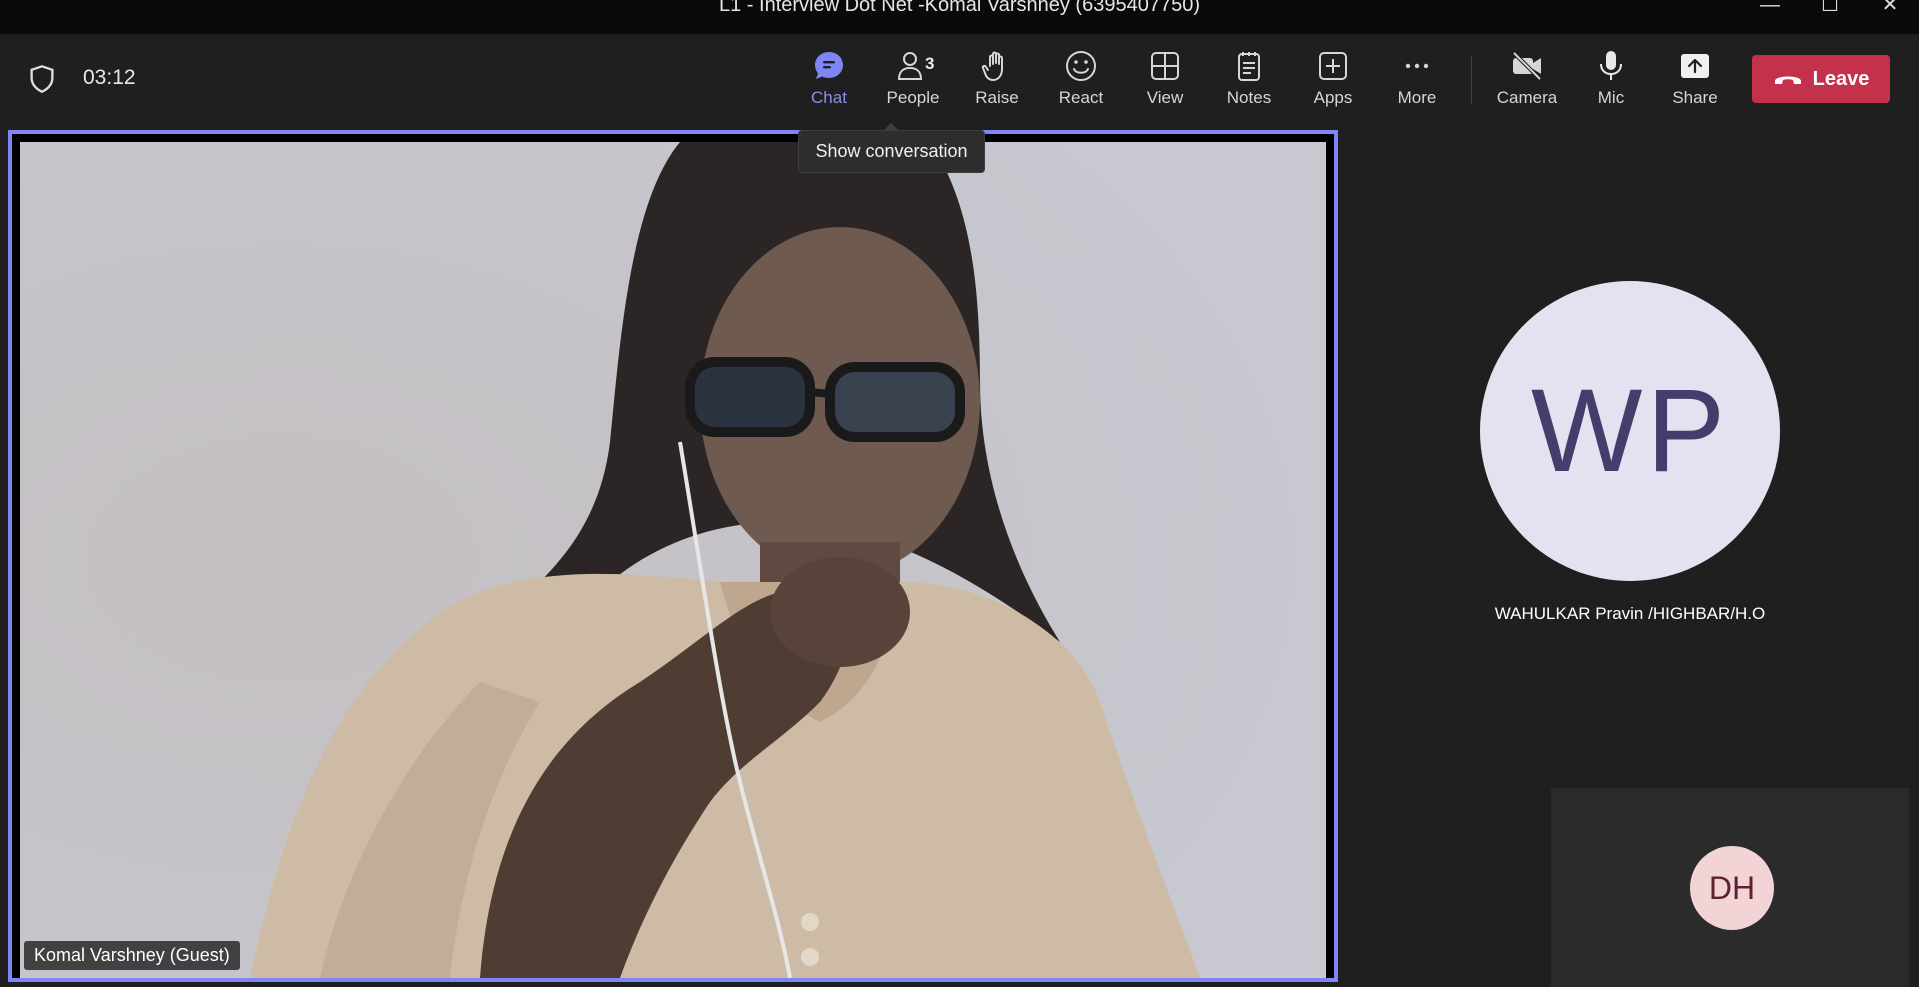 This screenshot has height=987, width=1919. What do you see at coordinates (997, 97) in the screenshot?
I see `raise-label: Raise` at bounding box center [997, 97].